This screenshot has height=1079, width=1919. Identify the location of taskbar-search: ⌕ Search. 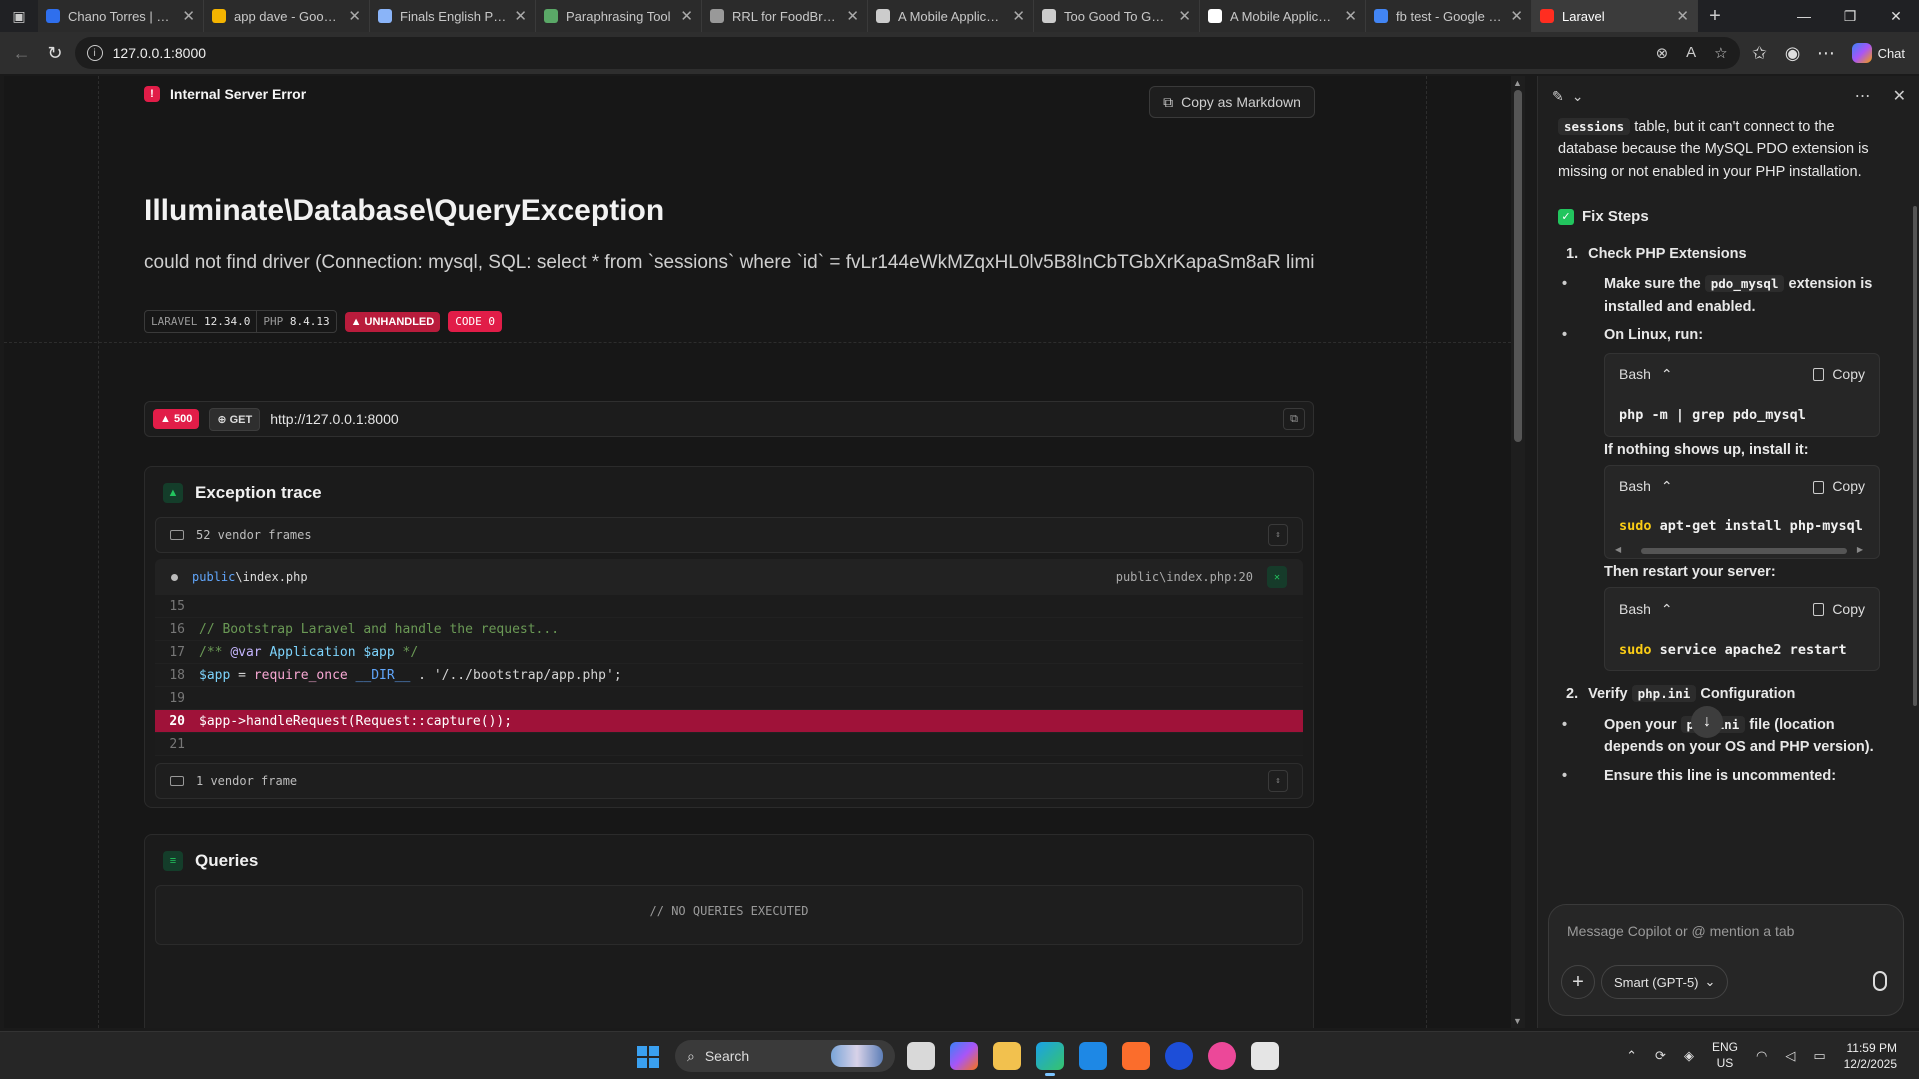
(785, 1056).